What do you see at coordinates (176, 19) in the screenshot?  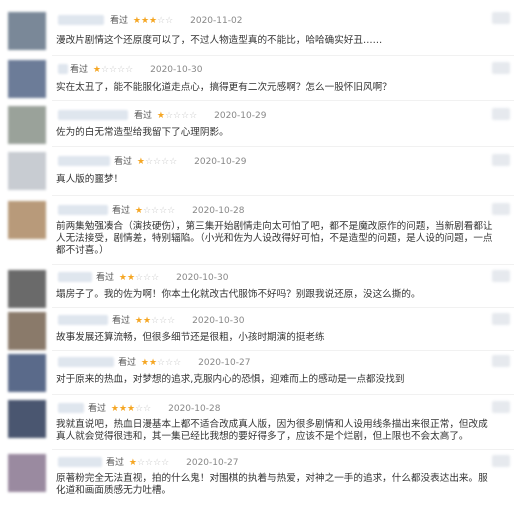 I see `rating-meta: 看过 ★★★☆☆ 2020-11-02` at bounding box center [176, 19].